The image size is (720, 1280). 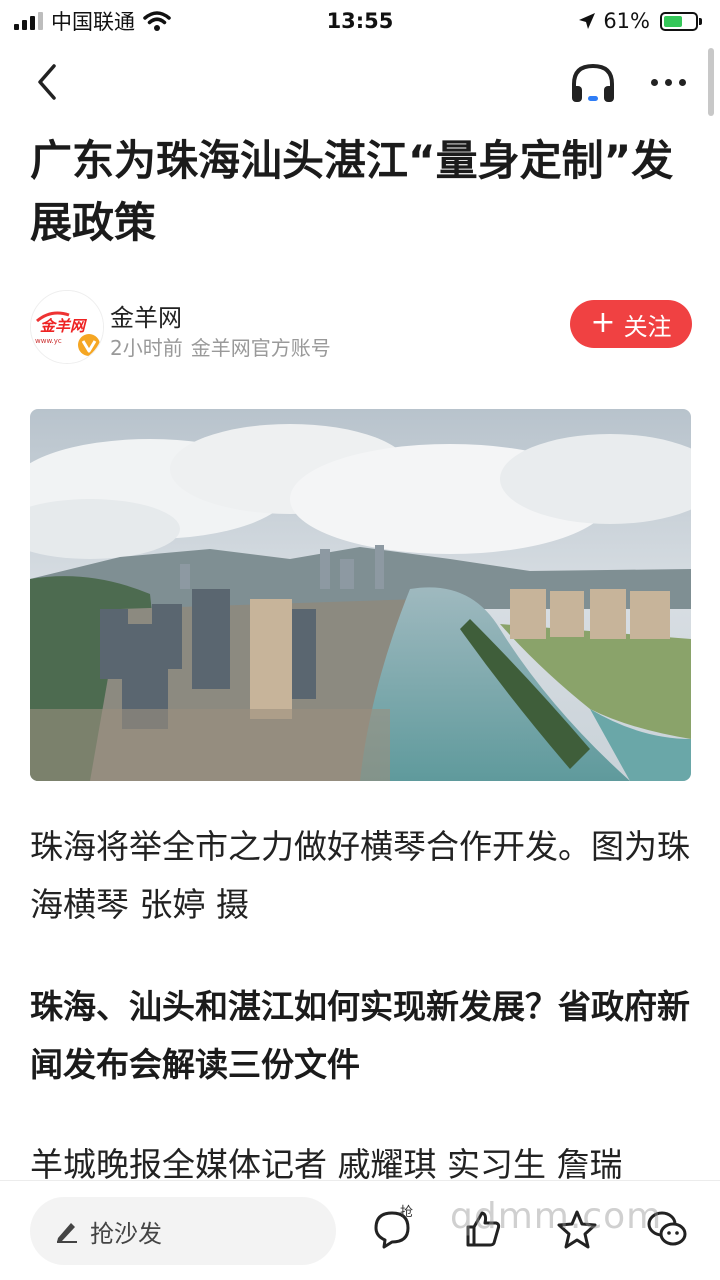 I want to click on location-arrow-icon, so click(x=587, y=21).